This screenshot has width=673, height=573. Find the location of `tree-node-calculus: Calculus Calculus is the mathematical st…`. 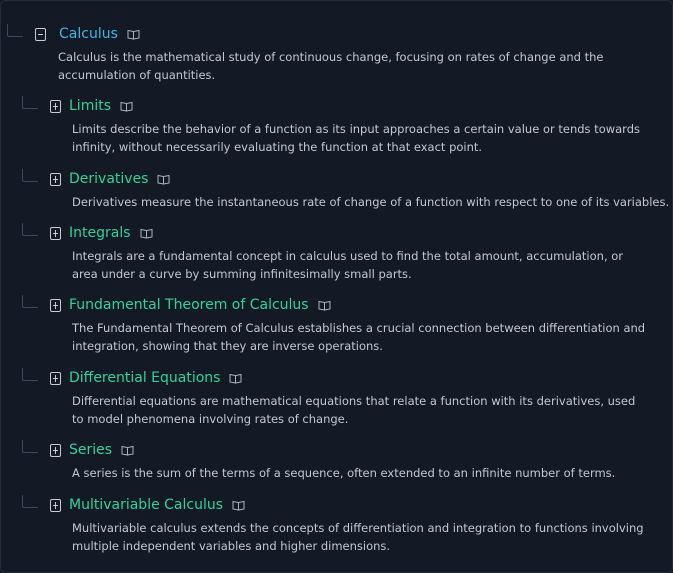

tree-node-calculus: Calculus Calculus is the mathematical st… is located at coordinates (327, 53).